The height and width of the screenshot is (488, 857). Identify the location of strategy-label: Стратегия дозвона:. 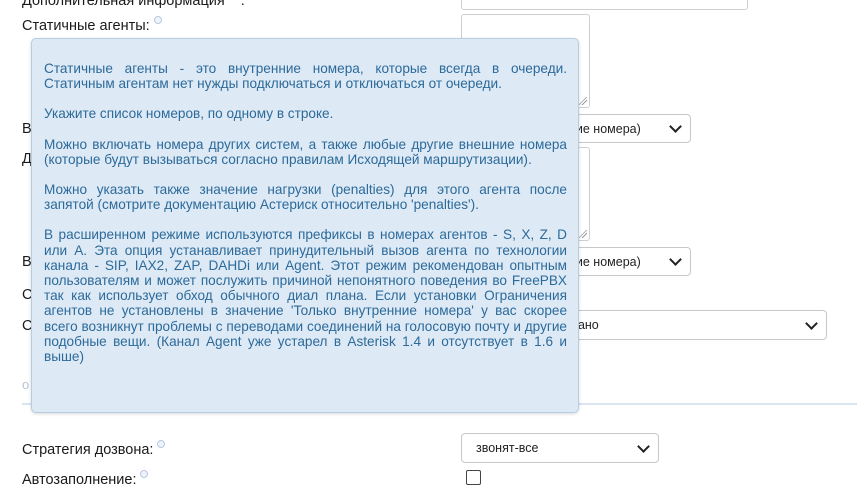
(94, 449).